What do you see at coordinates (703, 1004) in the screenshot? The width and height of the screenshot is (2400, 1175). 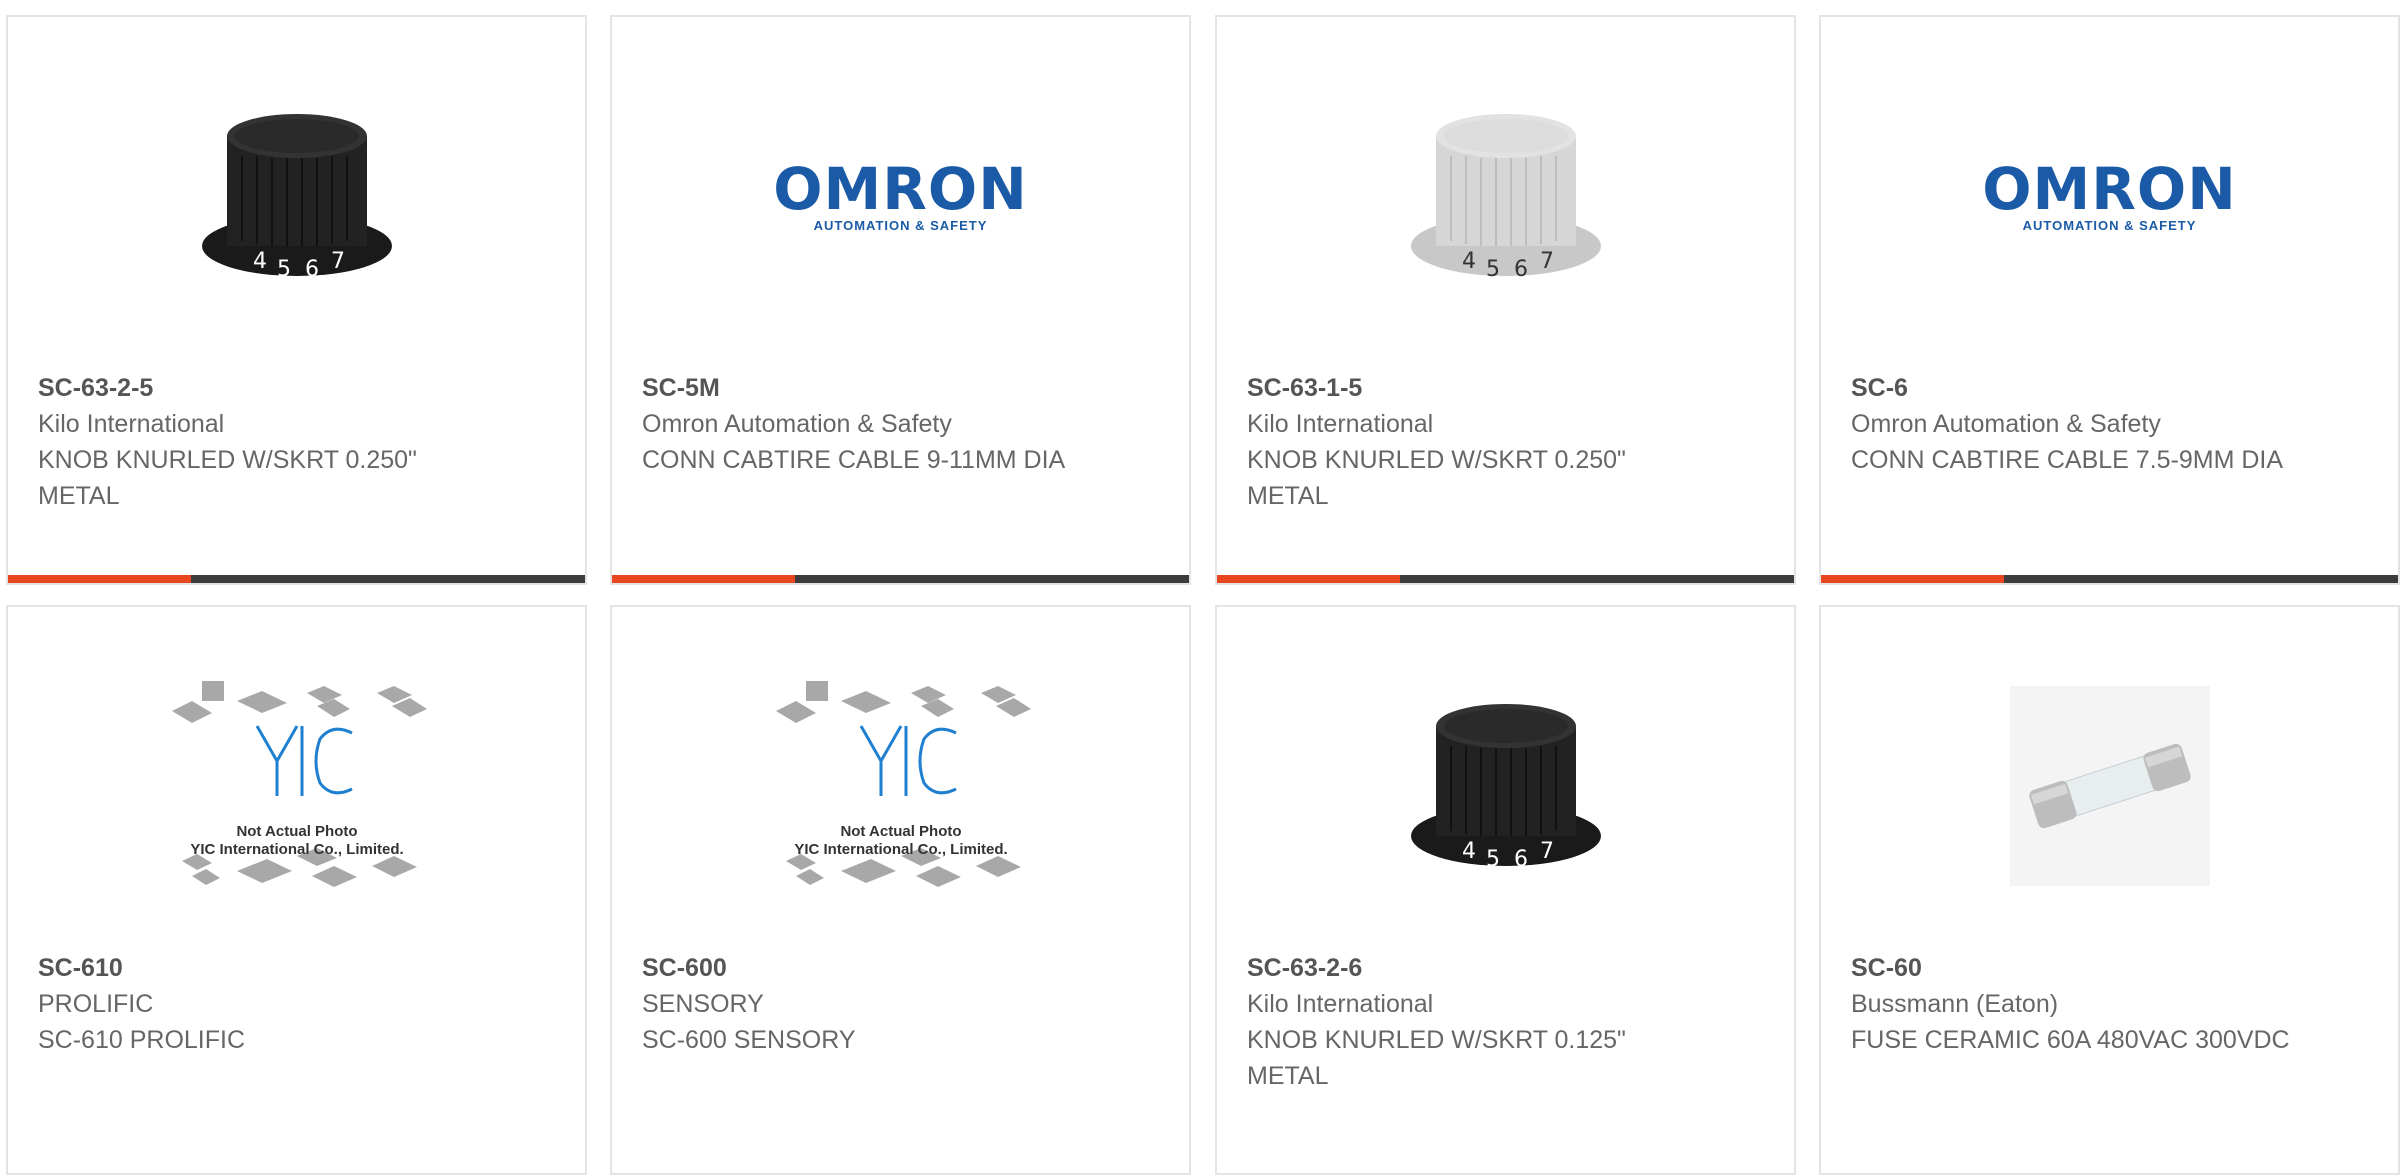 I see `manufacturer: SENSORY` at bounding box center [703, 1004].